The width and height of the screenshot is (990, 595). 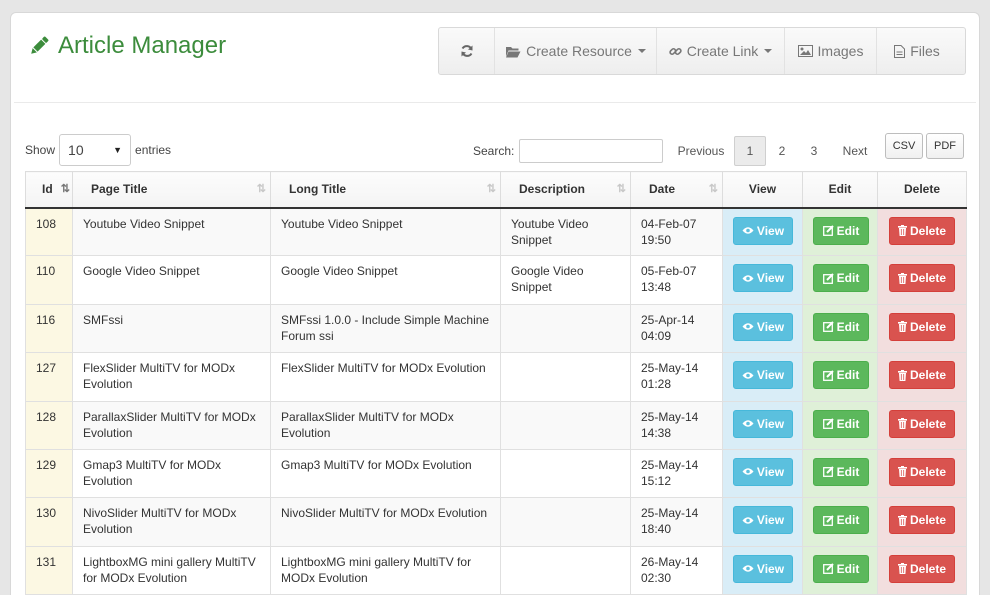 What do you see at coordinates (576, 51) in the screenshot?
I see `create-resource-button: Create Resource` at bounding box center [576, 51].